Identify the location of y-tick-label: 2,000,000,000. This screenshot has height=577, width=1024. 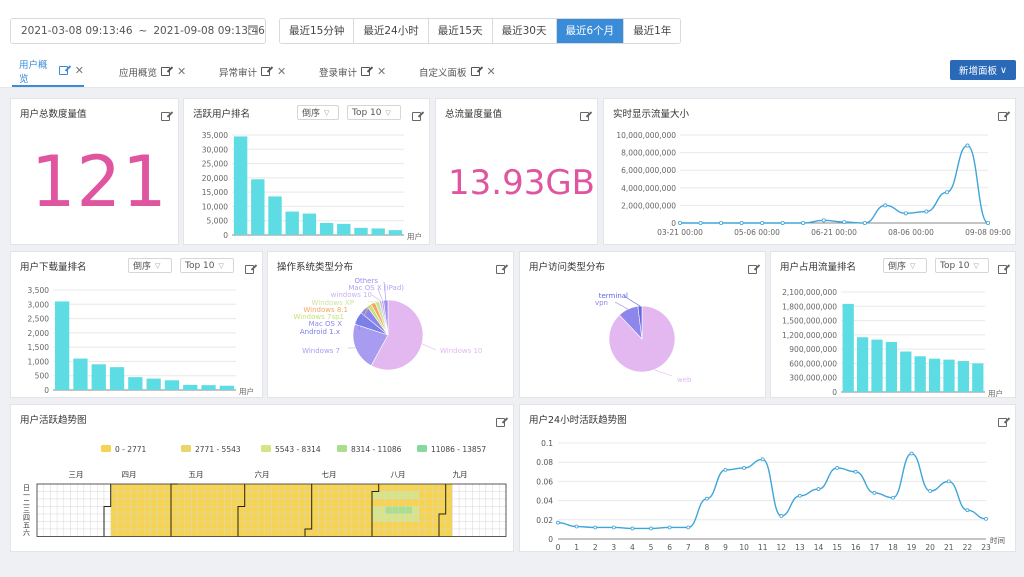
(648, 205).